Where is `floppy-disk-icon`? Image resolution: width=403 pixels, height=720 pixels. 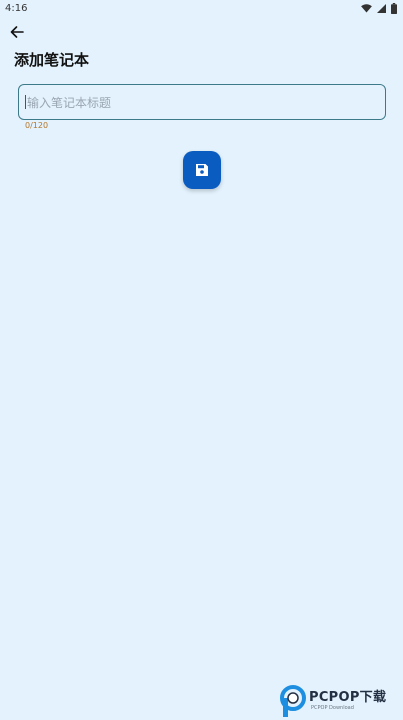
floppy-disk-icon is located at coordinates (202, 170).